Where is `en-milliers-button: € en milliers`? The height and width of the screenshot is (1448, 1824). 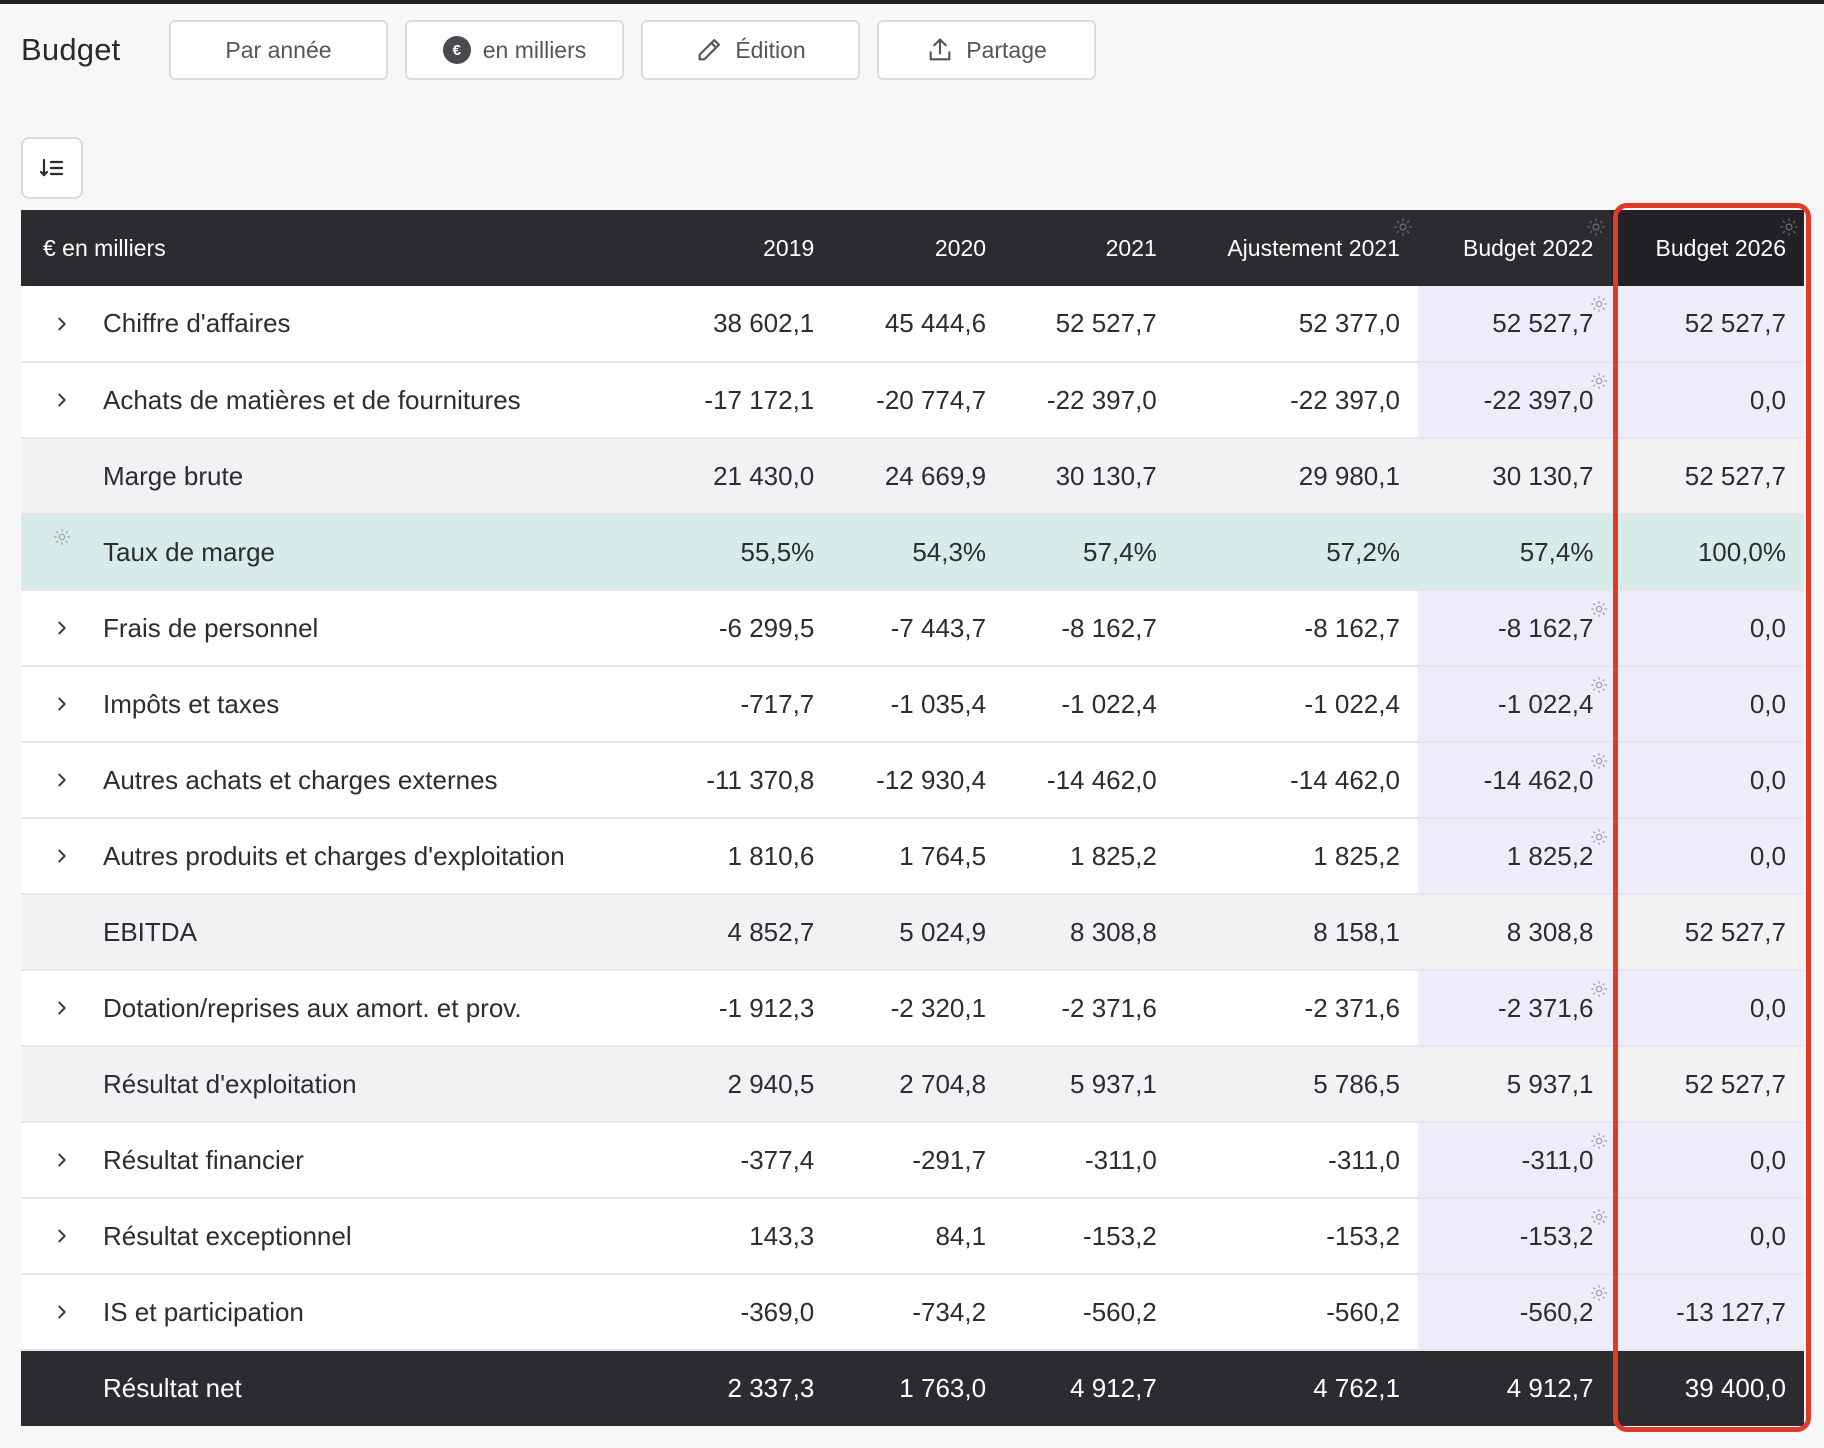 en-milliers-button: € en milliers is located at coordinates (514, 50).